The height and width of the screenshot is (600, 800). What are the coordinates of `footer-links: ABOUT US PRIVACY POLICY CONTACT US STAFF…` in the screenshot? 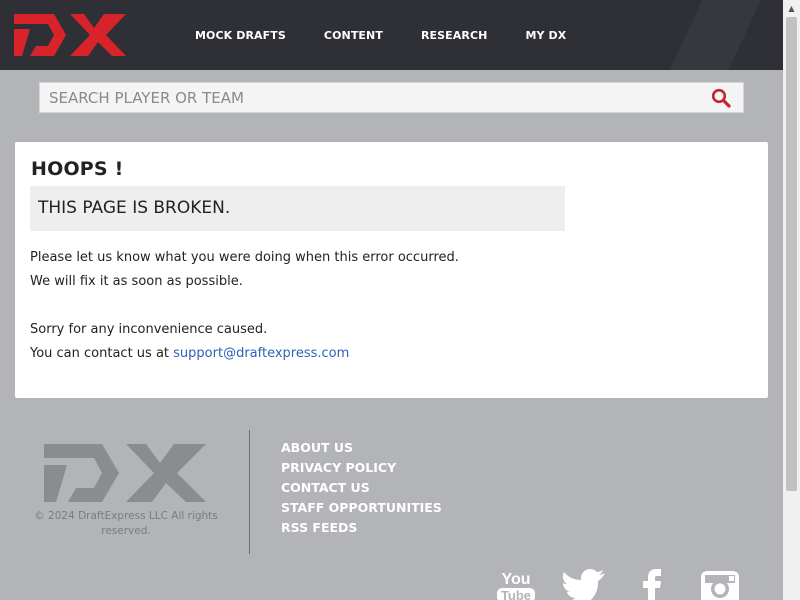 It's located at (361, 488).